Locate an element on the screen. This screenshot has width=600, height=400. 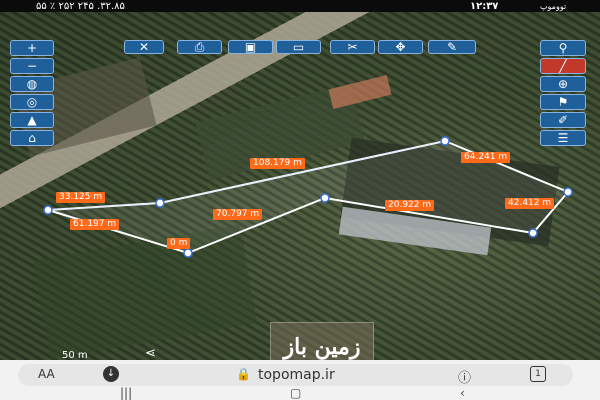
cut-icon: ✂ is located at coordinates (352, 47).